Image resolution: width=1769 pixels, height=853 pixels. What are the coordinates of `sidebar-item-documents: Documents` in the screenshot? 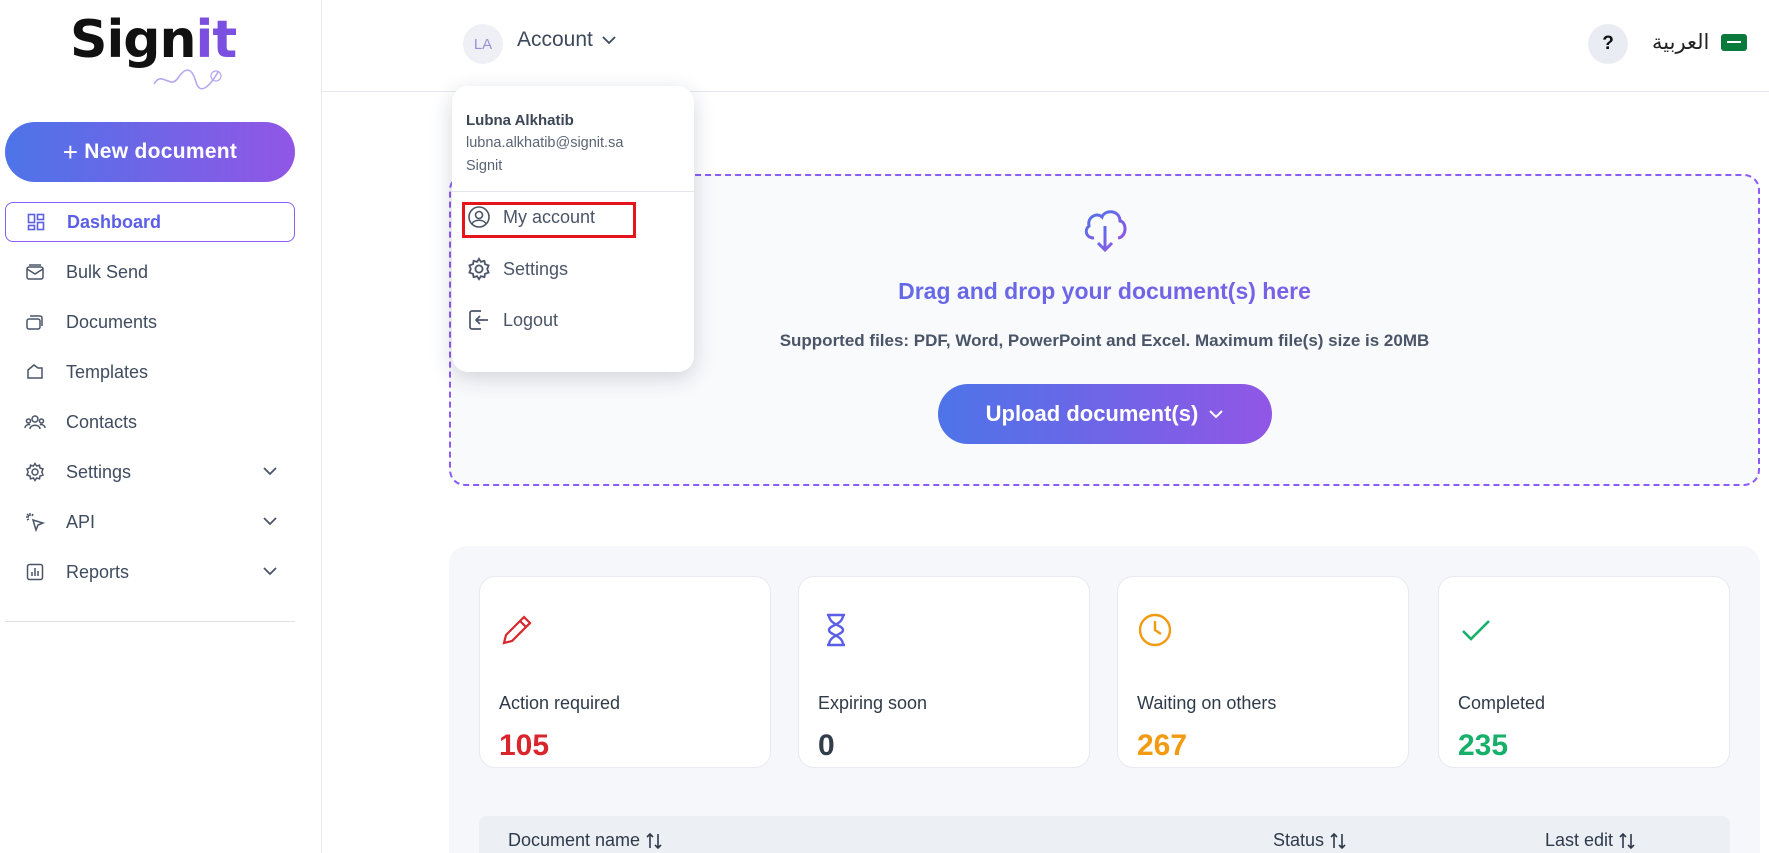 It's located at (150, 322).